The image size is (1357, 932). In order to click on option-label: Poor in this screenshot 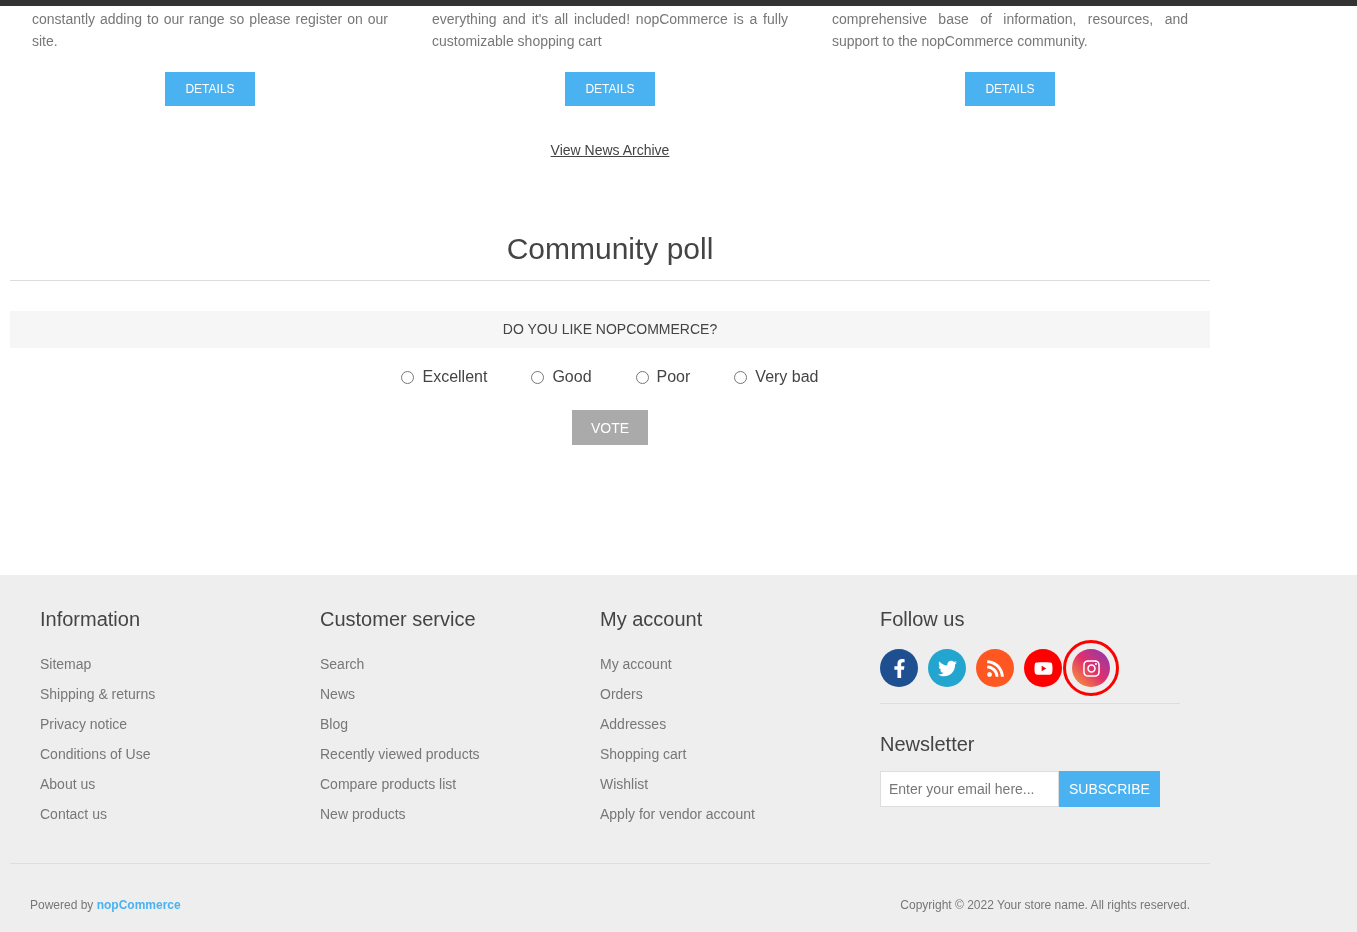, I will do `click(673, 377)`.